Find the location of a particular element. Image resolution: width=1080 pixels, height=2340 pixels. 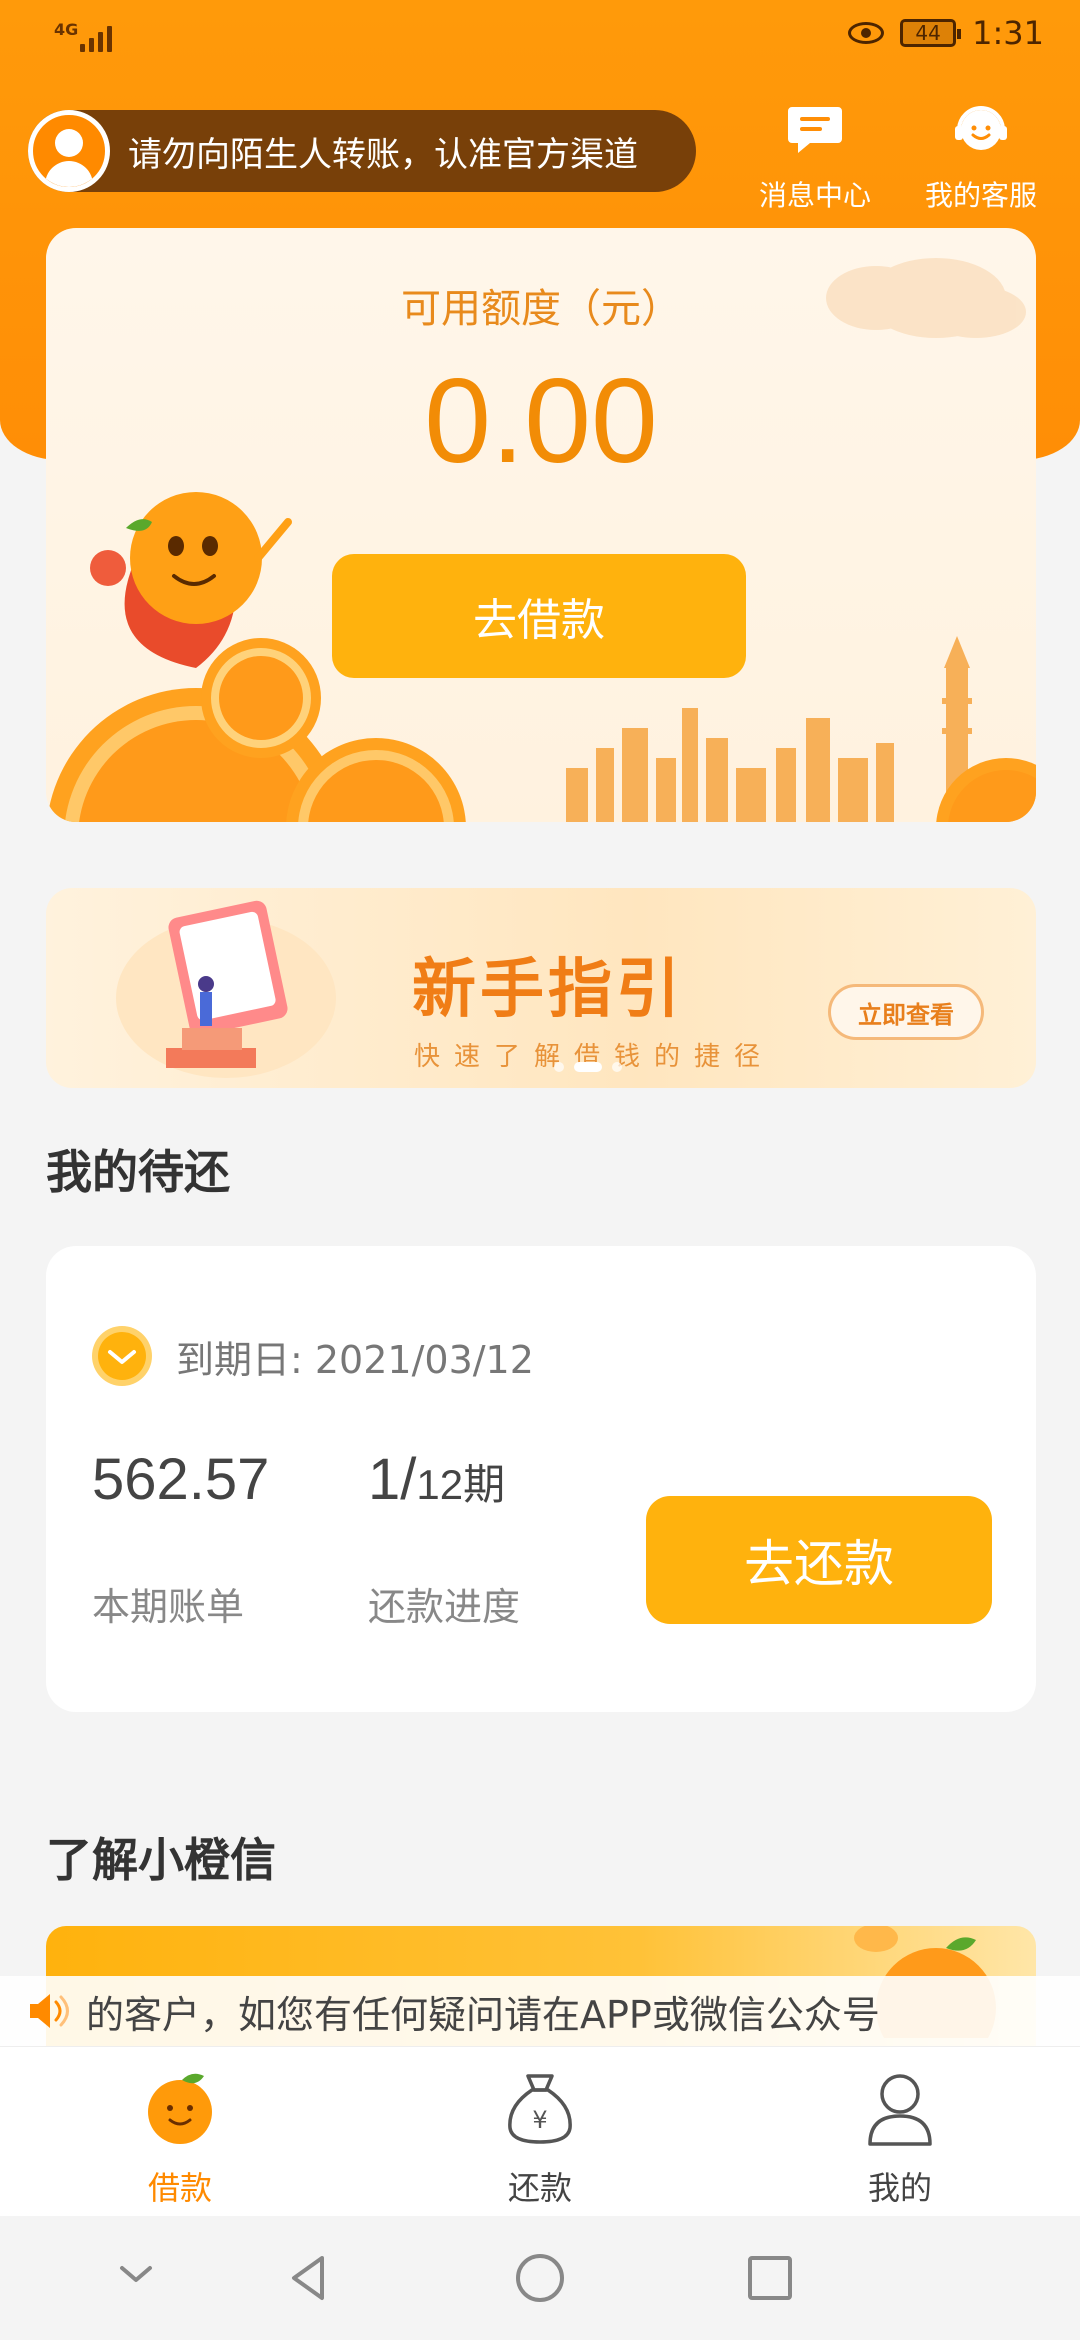

system-nav-bar is located at coordinates (540, 2278).